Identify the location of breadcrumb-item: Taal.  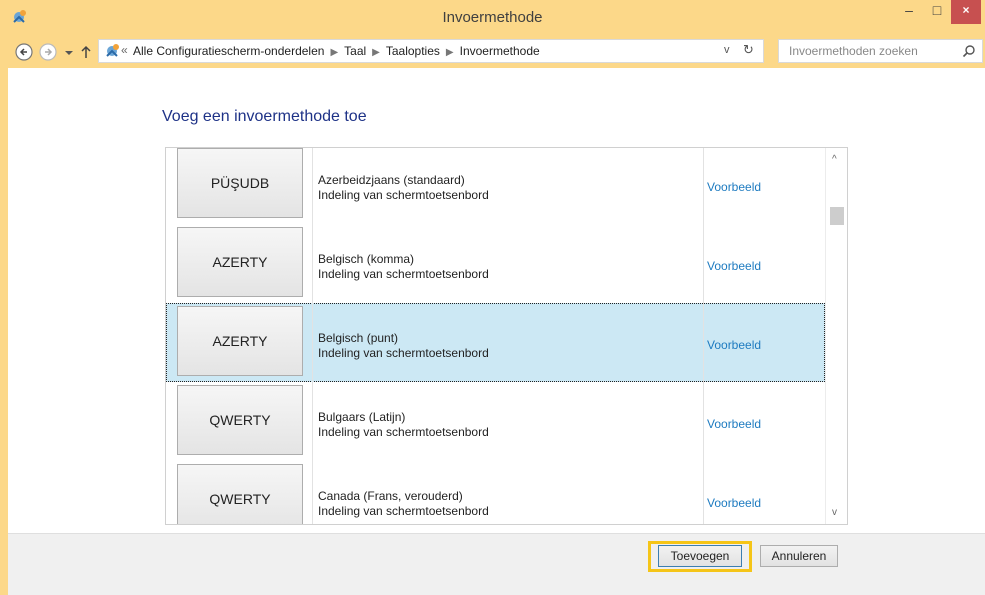
(355, 51).